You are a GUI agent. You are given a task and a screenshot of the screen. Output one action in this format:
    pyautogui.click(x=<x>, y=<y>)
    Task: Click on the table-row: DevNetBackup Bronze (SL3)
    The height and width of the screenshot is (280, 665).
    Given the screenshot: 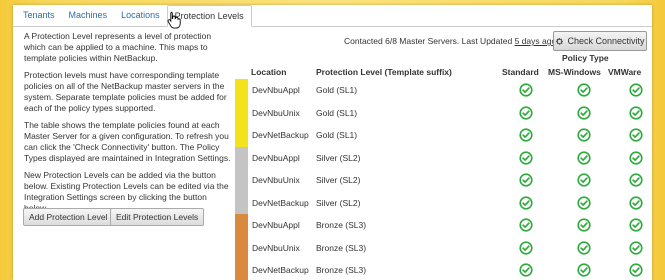 What is the action you would take?
    pyautogui.click(x=443, y=269)
    